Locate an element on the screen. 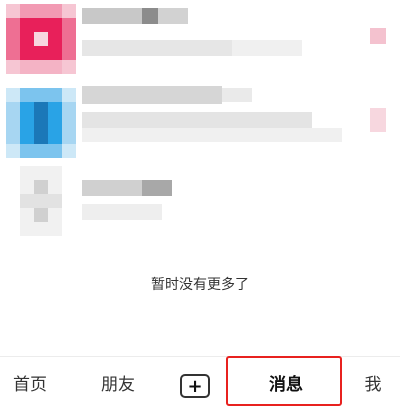 This screenshot has height=413, width=400. tab-me: 我 is located at coordinates (373, 385).